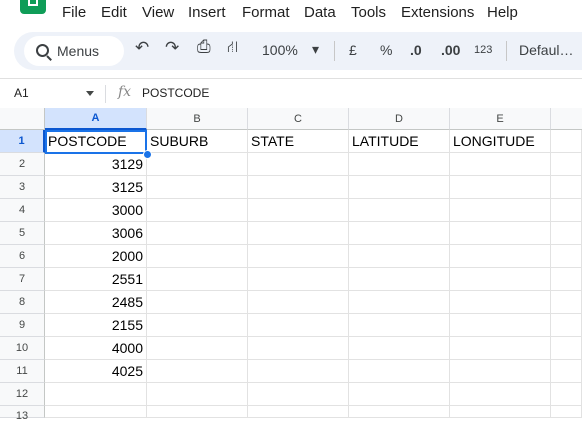  What do you see at coordinates (96, 187) in the screenshot?
I see `cell-a3: 3125` at bounding box center [96, 187].